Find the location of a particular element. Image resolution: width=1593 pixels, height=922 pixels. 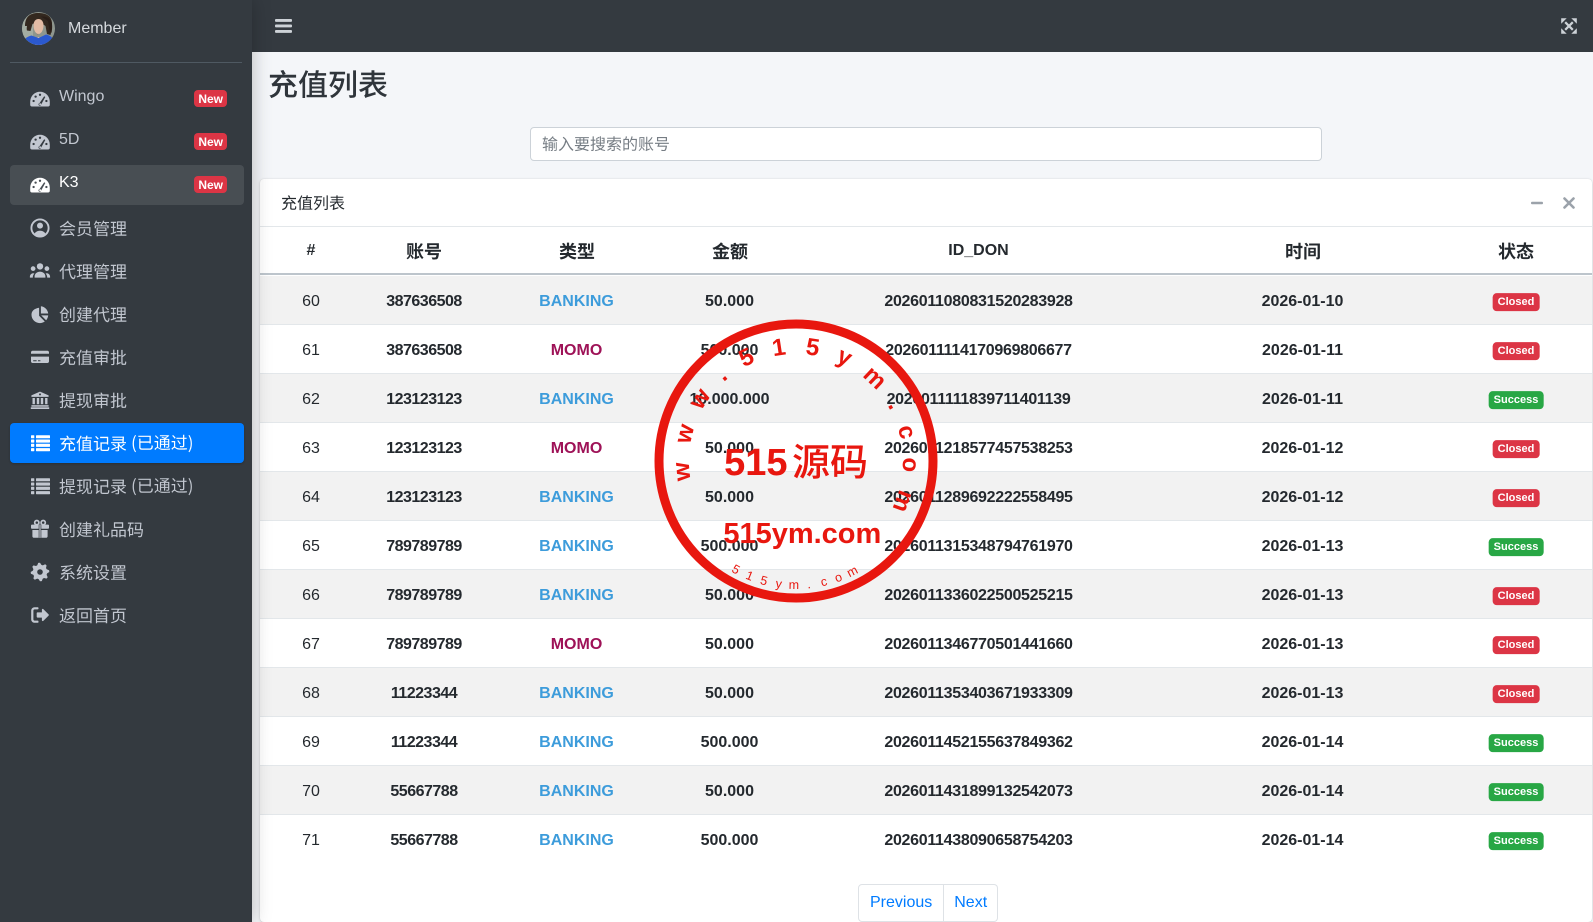

svg-text: 515ym.com is located at coordinates (802, 534).